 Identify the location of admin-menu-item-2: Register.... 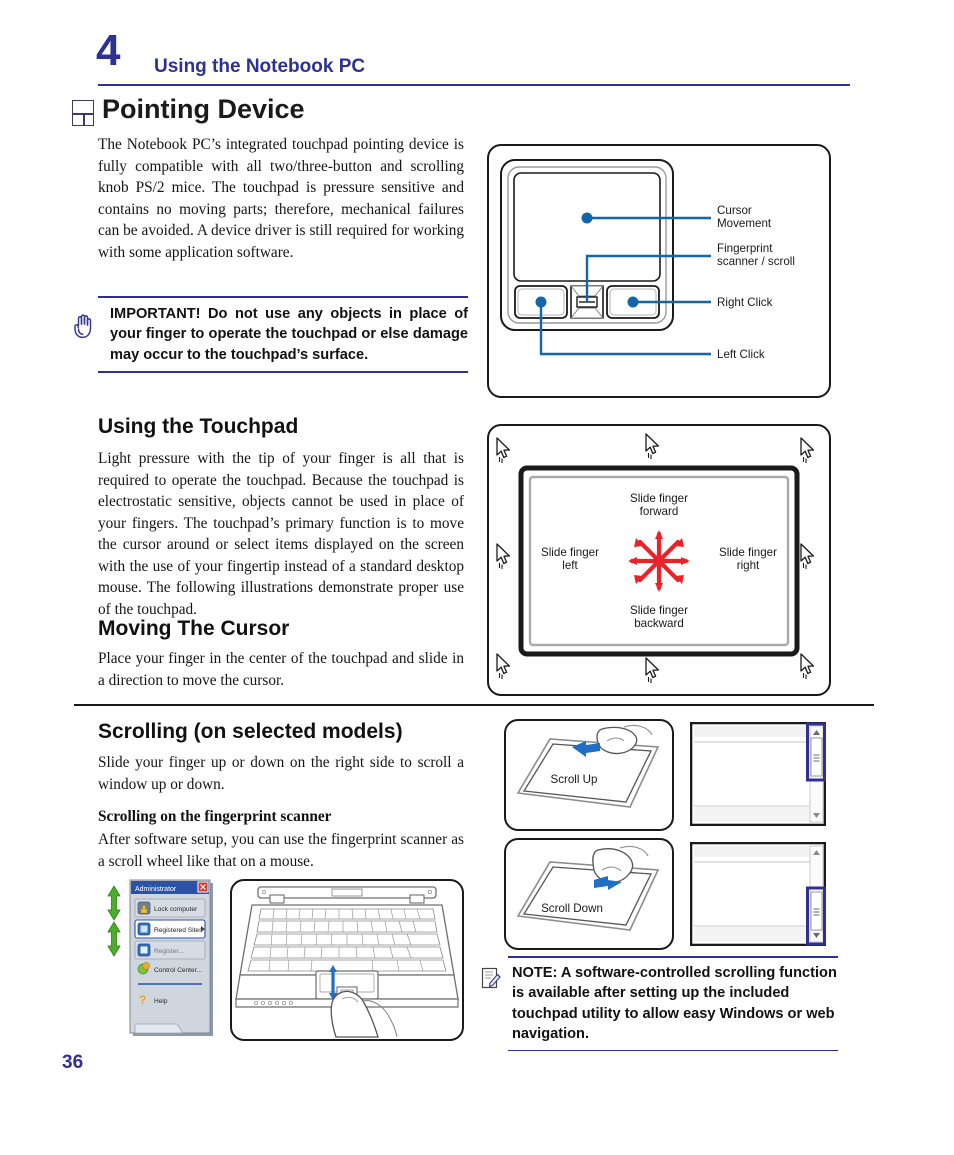
(169, 951).